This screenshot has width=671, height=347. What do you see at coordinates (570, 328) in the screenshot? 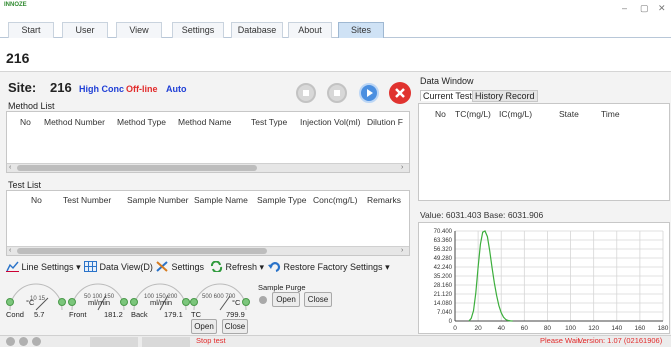
I see `x-tick-label: 100` at bounding box center [570, 328].